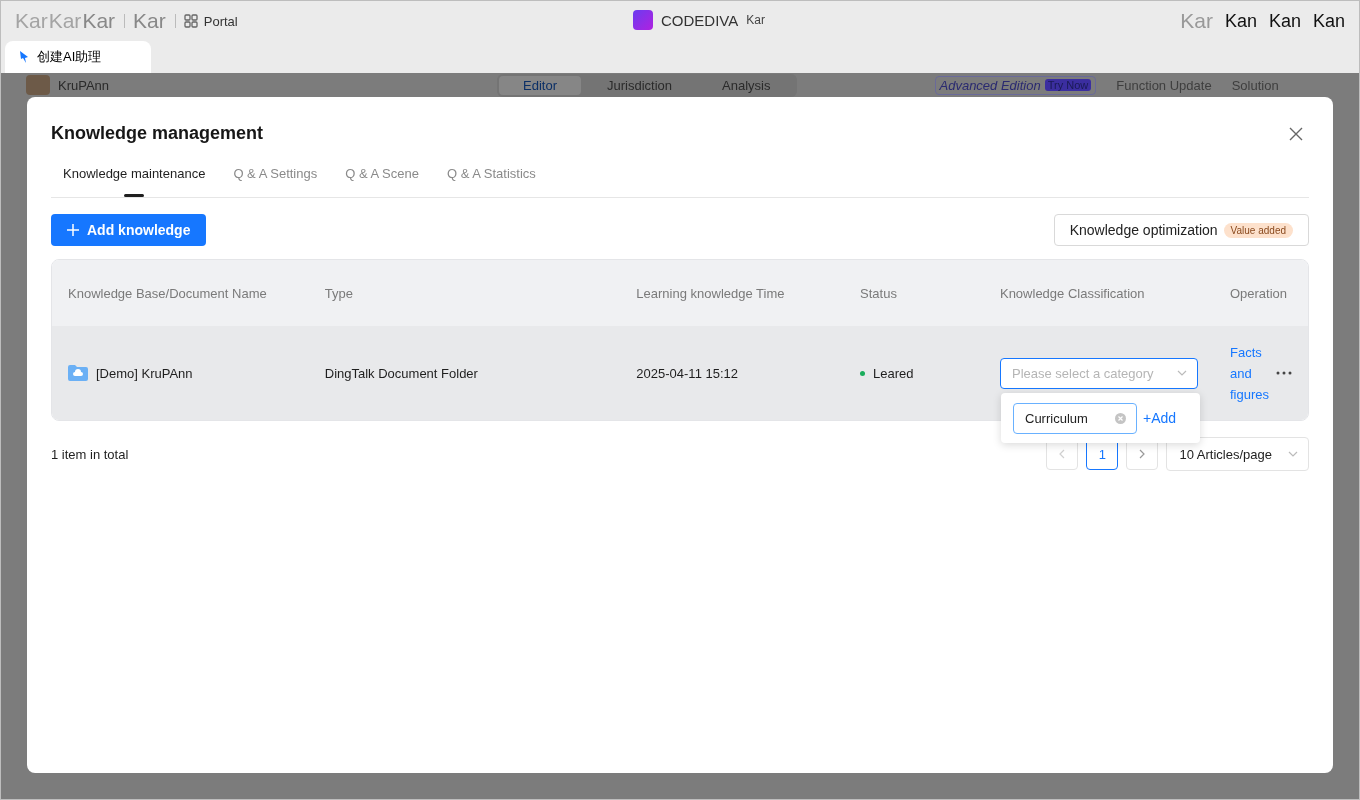 The image size is (1360, 800). I want to click on promo-banner: Advanced Edition Try Now, so click(1015, 85).